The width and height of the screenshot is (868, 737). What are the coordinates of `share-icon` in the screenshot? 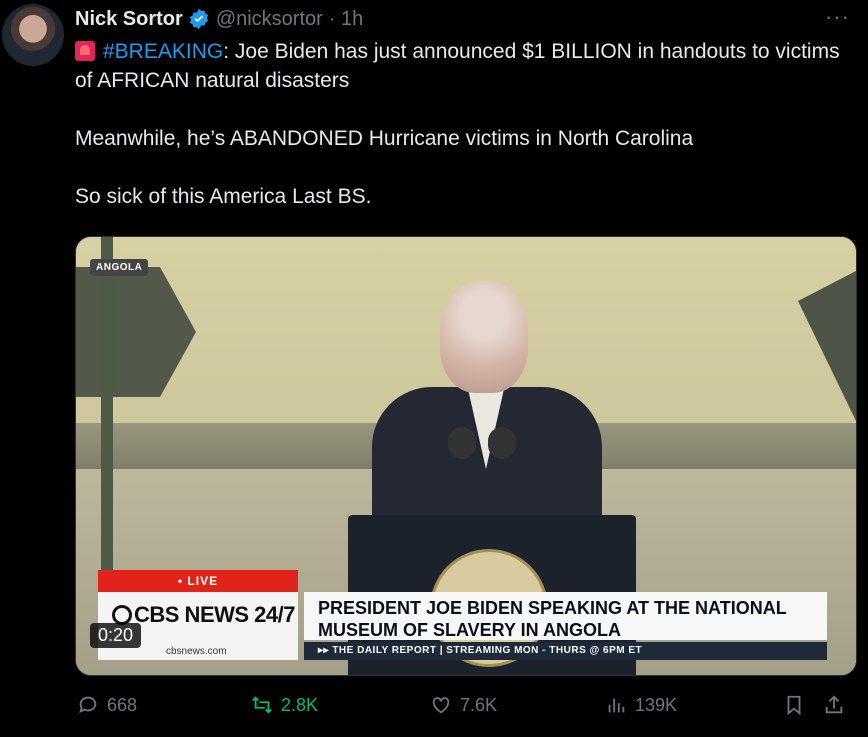 It's located at (834, 704).